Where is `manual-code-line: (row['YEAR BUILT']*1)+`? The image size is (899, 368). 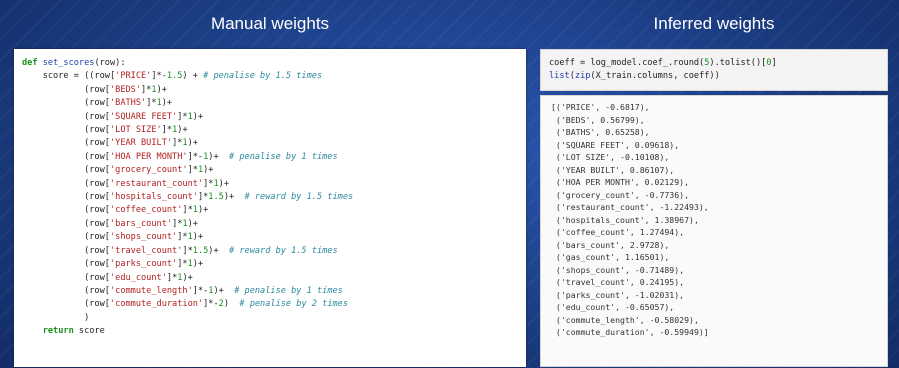 manual-code-line: (row['YEAR BUILT']*1)+ is located at coordinates (187, 143).